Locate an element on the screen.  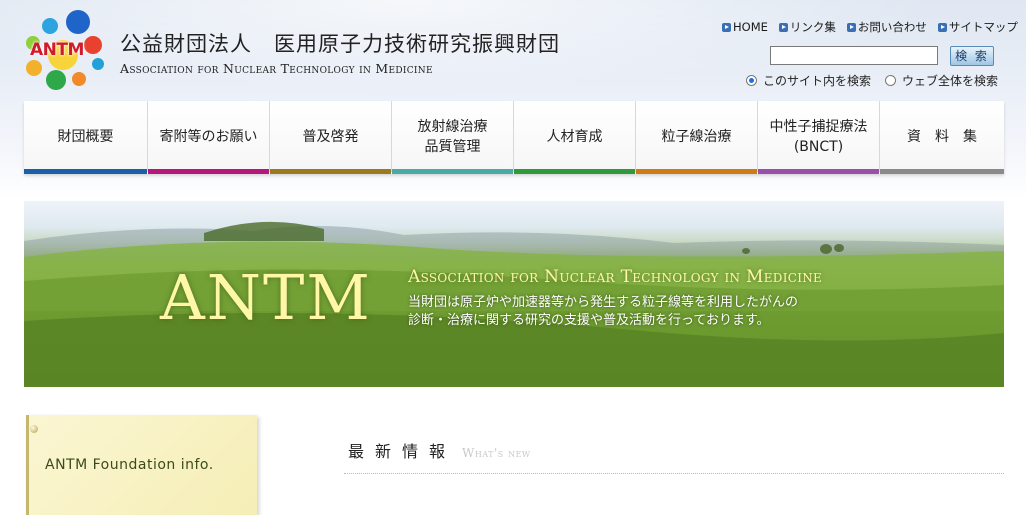
nav-label: 財団概要 is located at coordinates (85, 136).